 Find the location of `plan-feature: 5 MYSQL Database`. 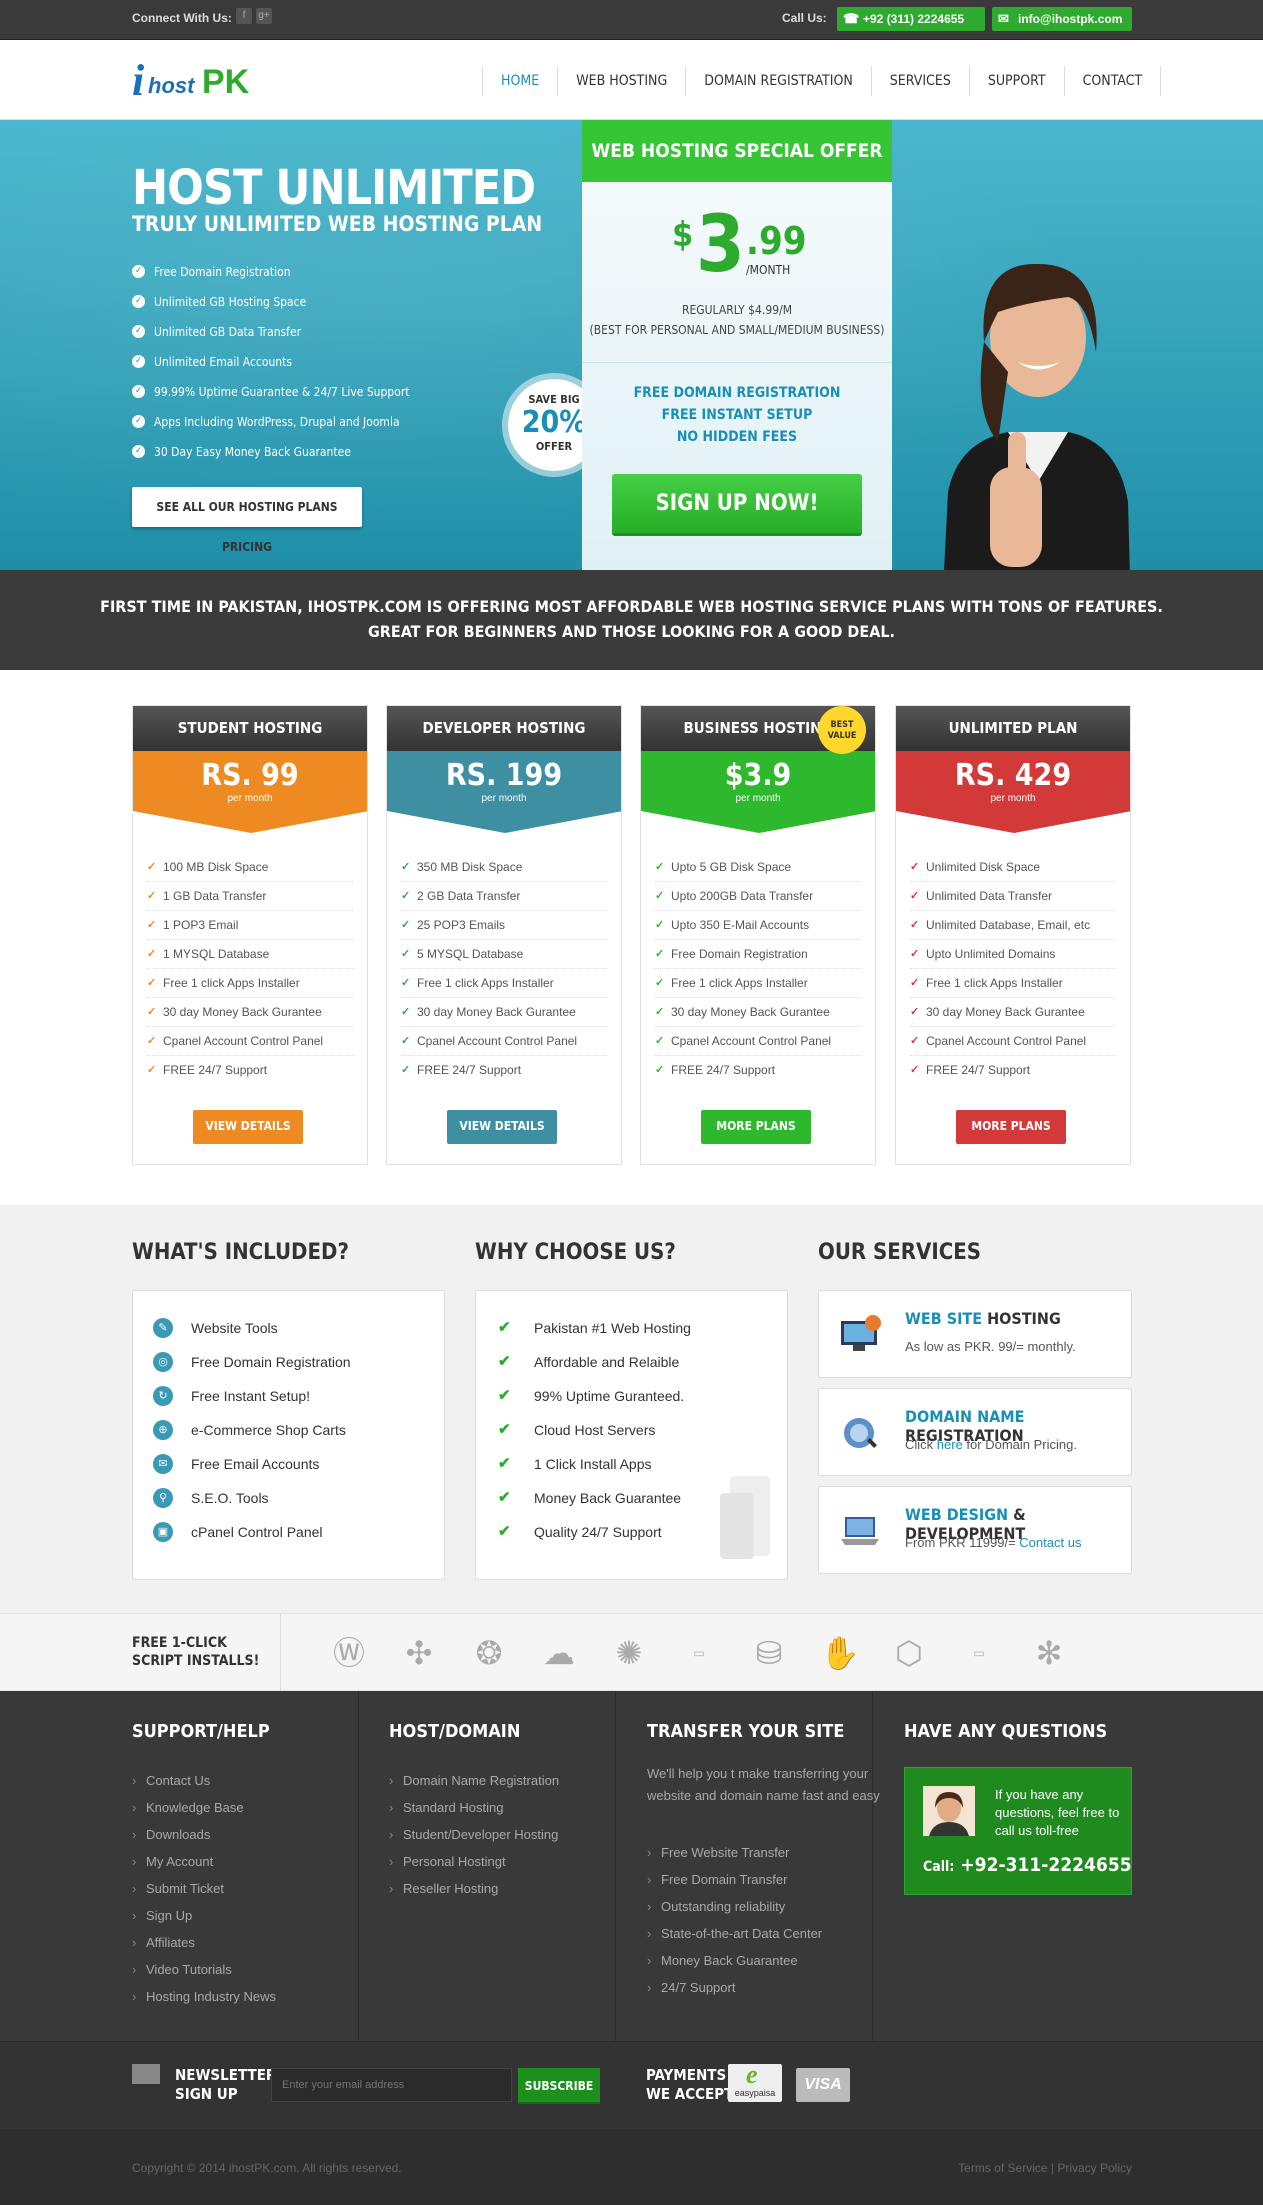

plan-feature: 5 MYSQL Database is located at coordinates (504, 954).